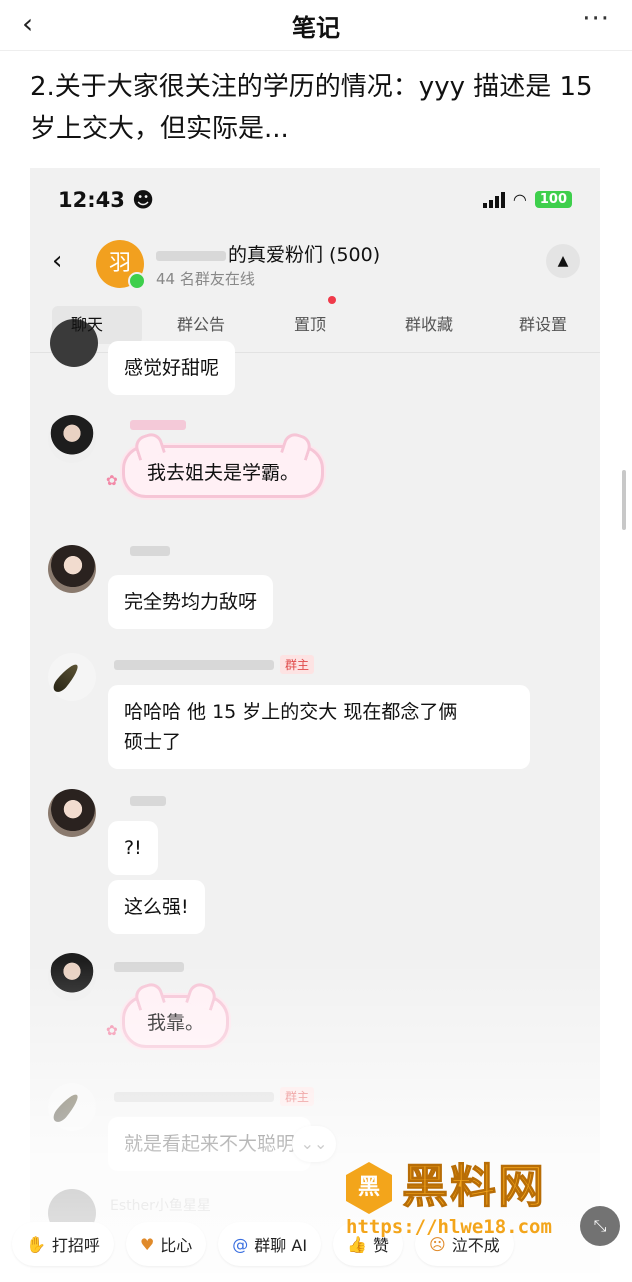 The image size is (632, 1282). Describe the element at coordinates (147, 1244) in the screenshot. I see `heart-hand-icon: ♥` at that location.